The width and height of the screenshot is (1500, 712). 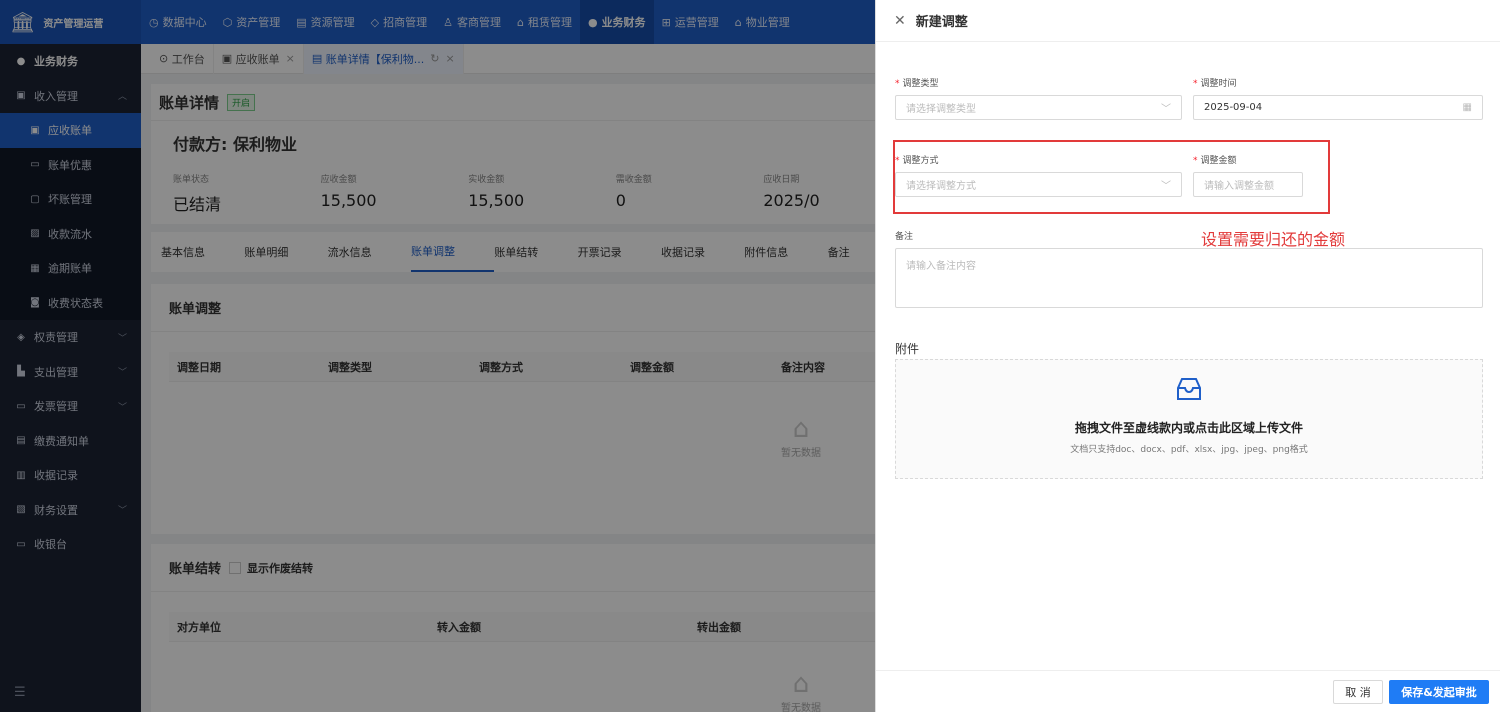 What do you see at coordinates (1188, 691) in the screenshot?
I see `drawer-footer: 取 消 保存&发起审批` at bounding box center [1188, 691].